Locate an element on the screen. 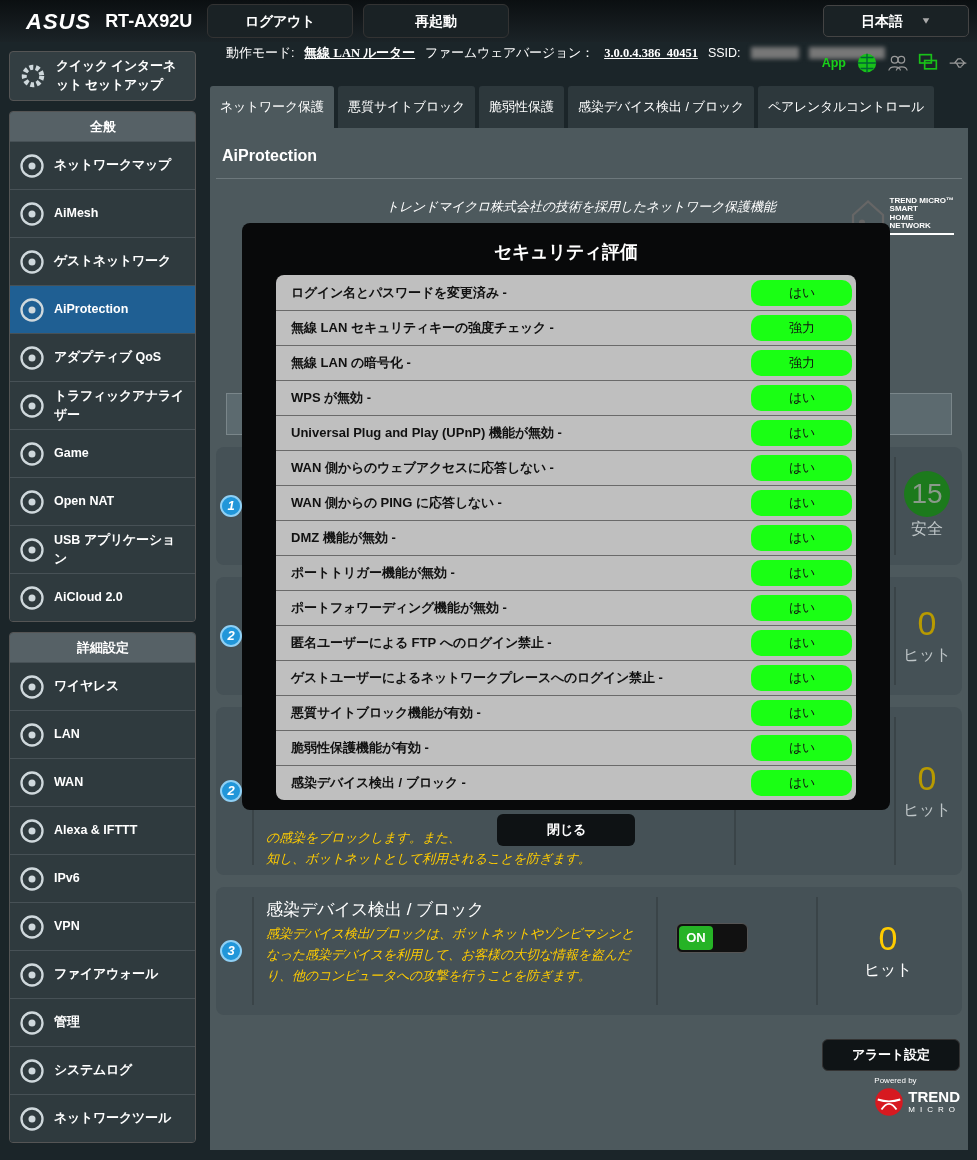  quick-setup-button: クイック インターネット セットアップ is located at coordinates (102, 76).